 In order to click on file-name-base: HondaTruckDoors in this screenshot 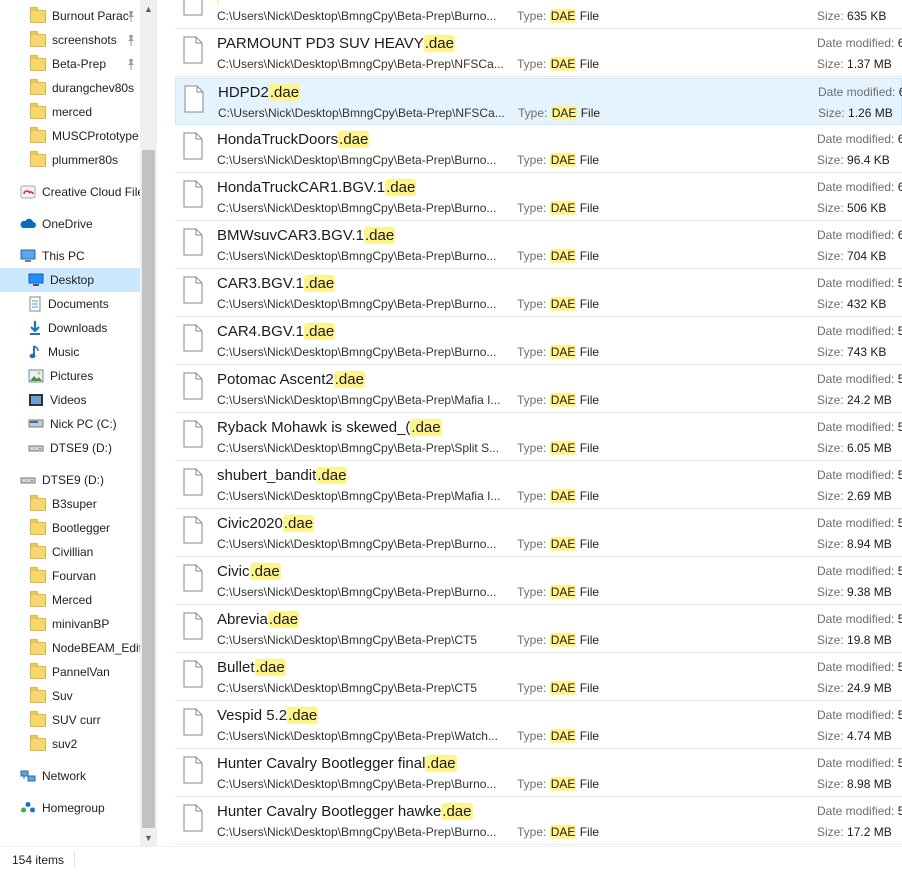, I will do `click(278, 139)`.